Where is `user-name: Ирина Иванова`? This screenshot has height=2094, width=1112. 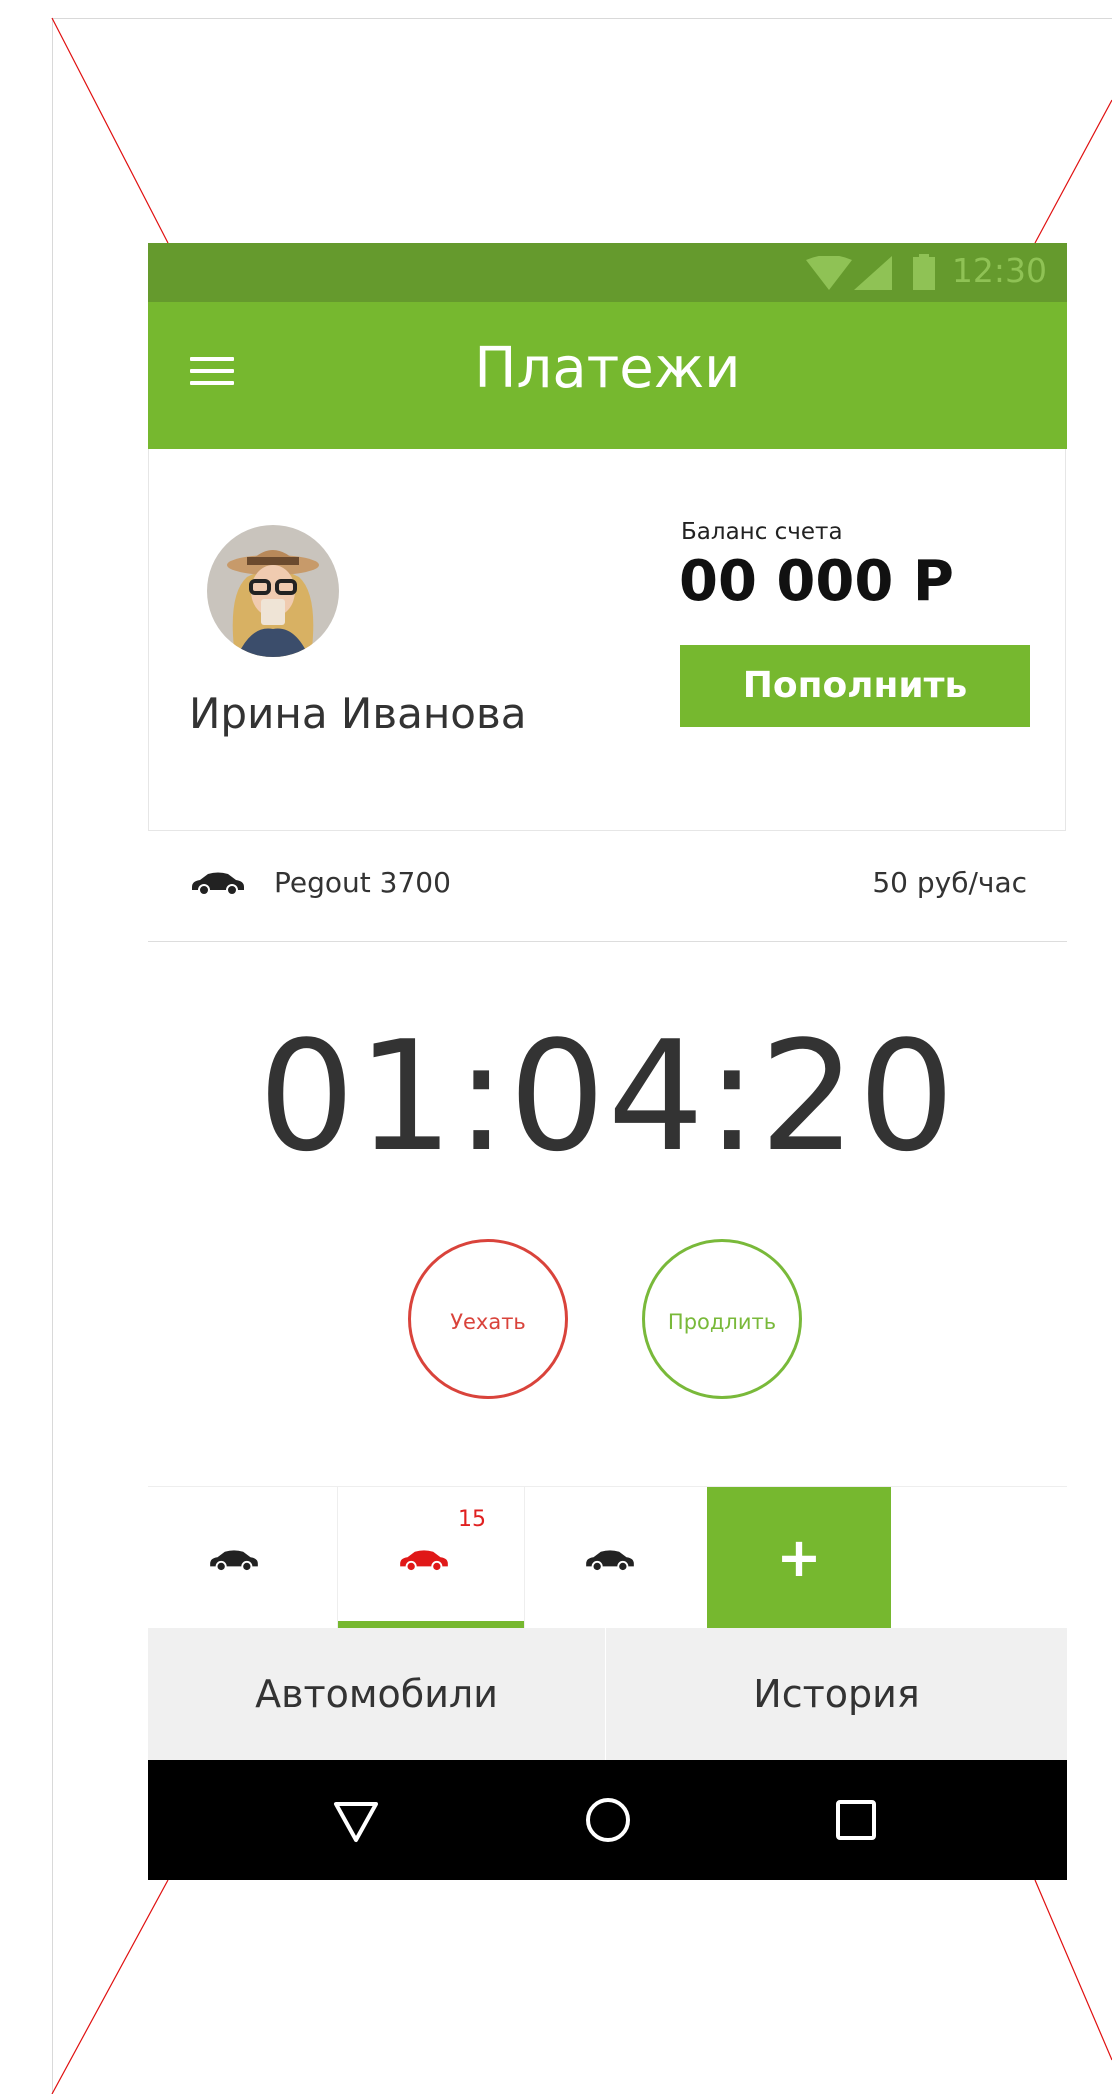
user-name: Ирина Иванова is located at coordinates (358, 713).